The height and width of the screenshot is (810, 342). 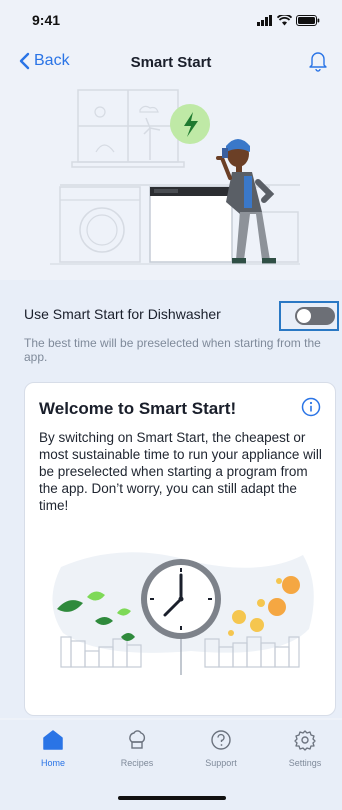 What do you see at coordinates (304, 316) in the screenshot?
I see `toggle-knob` at bounding box center [304, 316].